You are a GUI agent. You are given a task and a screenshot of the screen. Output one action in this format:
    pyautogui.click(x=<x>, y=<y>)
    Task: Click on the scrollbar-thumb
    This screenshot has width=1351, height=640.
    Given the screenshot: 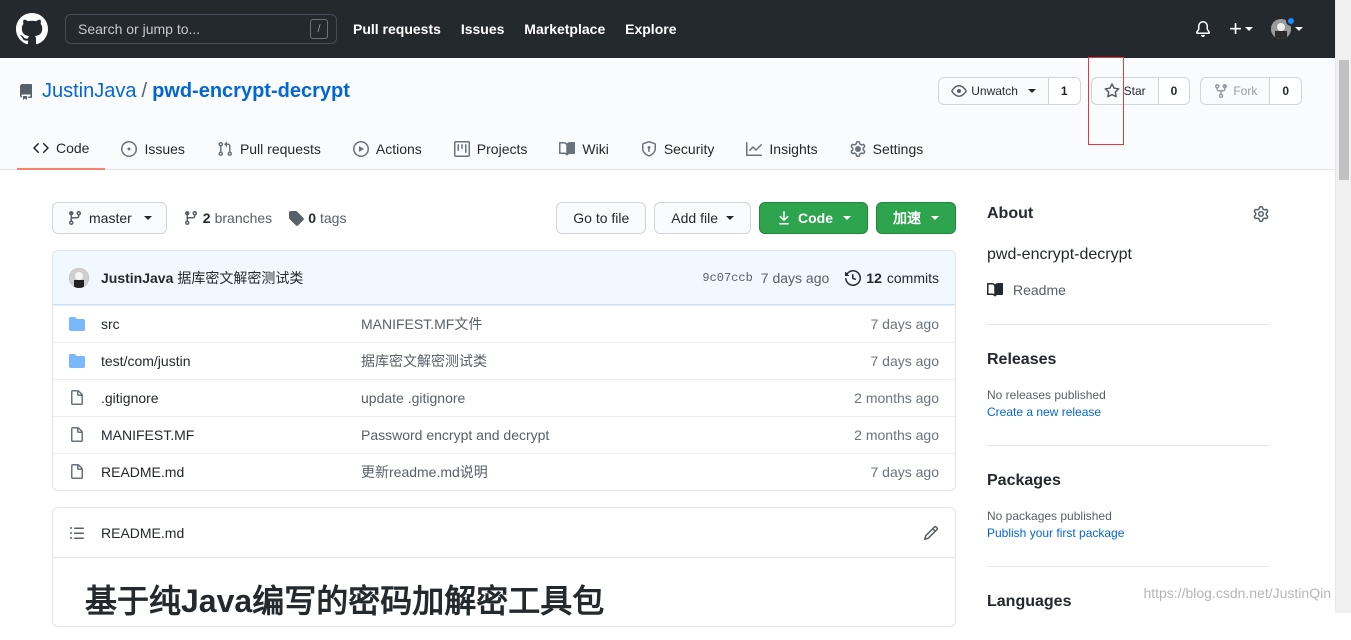 What is the action you would take?
    pyautogui.click(x=1344, y=120)
    